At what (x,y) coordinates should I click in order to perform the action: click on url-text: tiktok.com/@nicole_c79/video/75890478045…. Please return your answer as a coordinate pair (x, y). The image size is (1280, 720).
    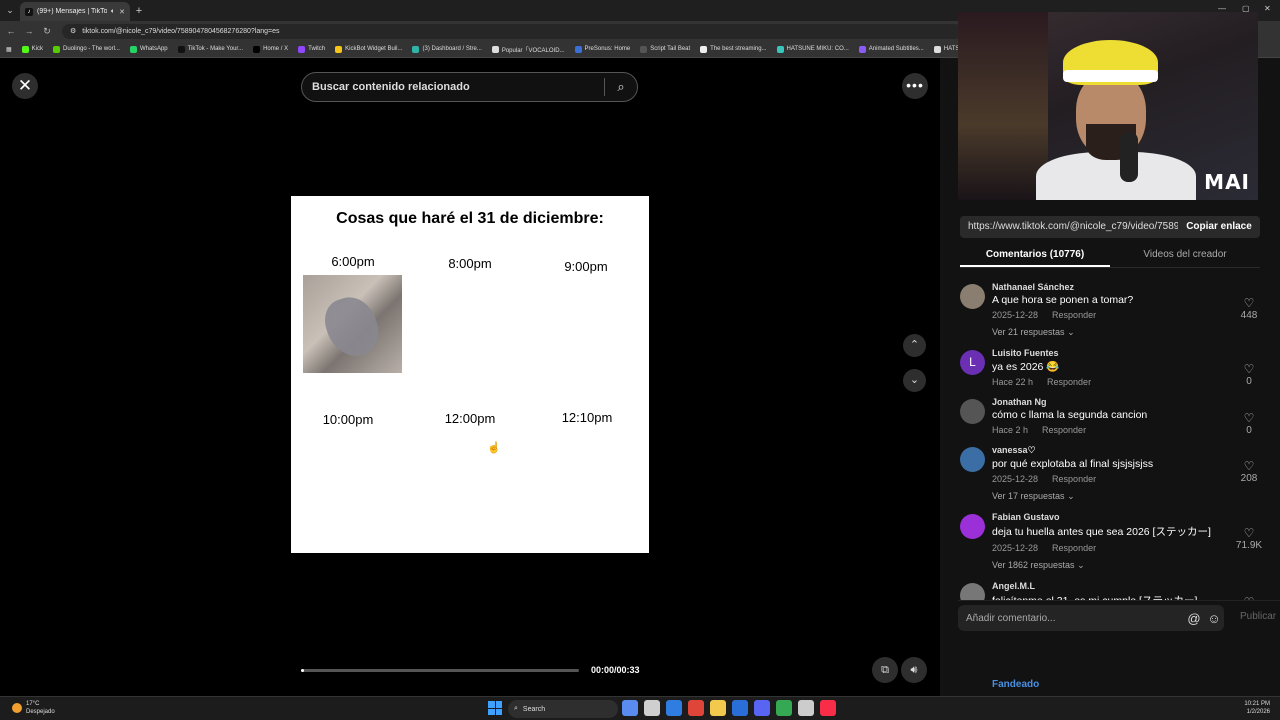
    Looking at the image, I should click on (181, 31).